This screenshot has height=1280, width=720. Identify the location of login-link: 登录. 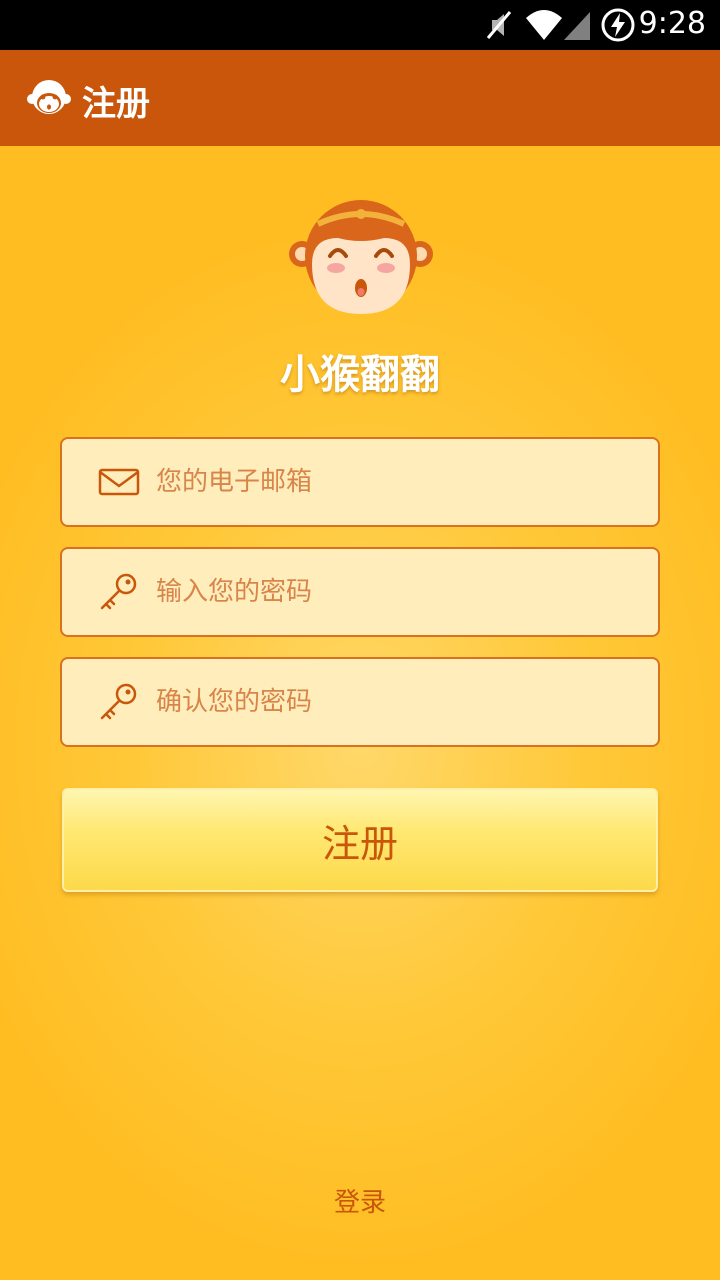
(360, 1200).